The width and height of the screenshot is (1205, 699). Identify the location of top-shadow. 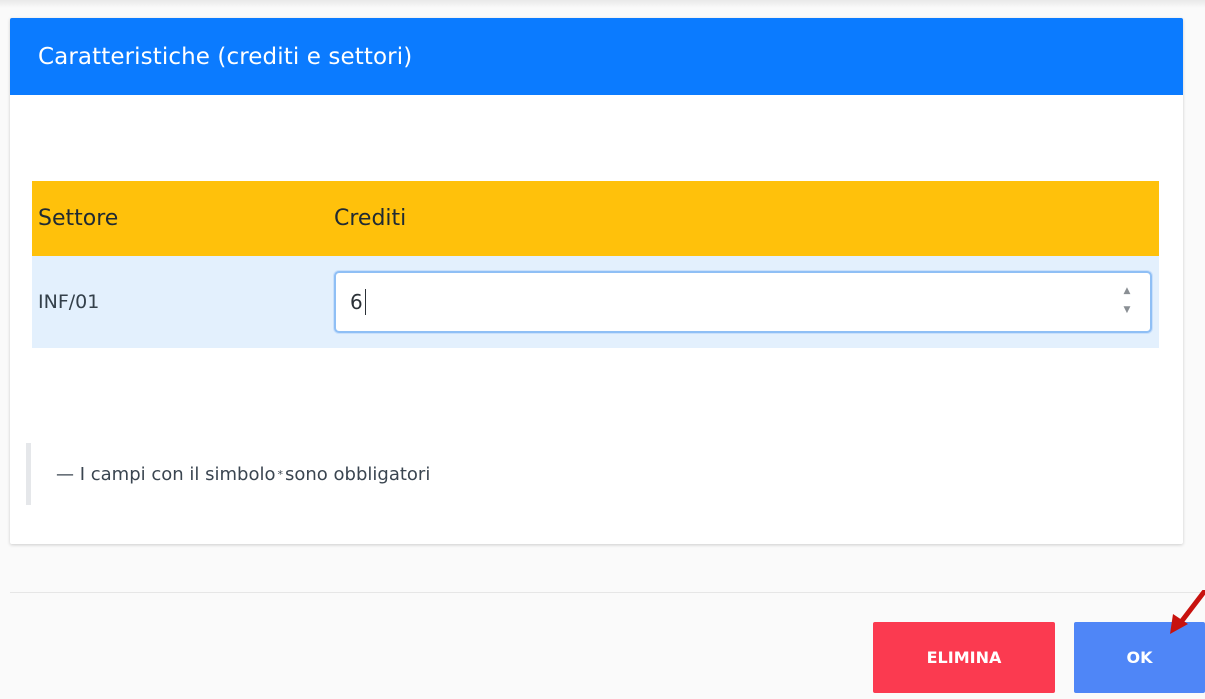
(602, 4).